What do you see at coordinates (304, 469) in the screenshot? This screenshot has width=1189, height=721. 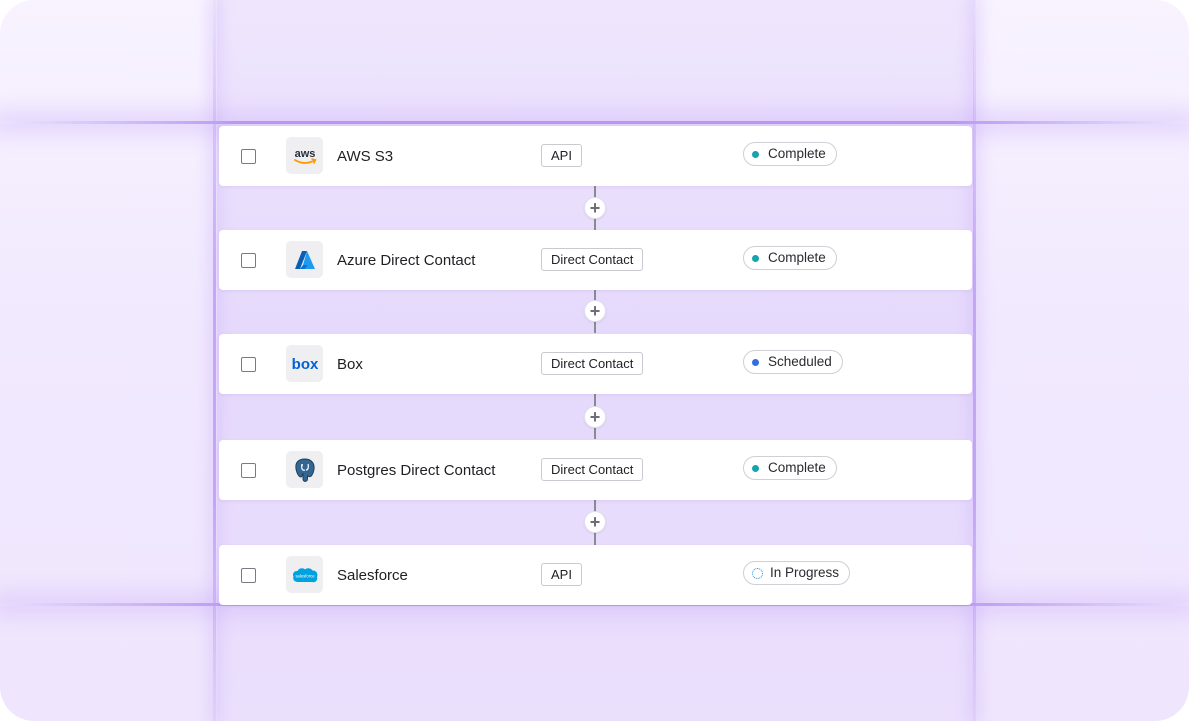 I see `postgres-logo` at bounding box center [304, 469].